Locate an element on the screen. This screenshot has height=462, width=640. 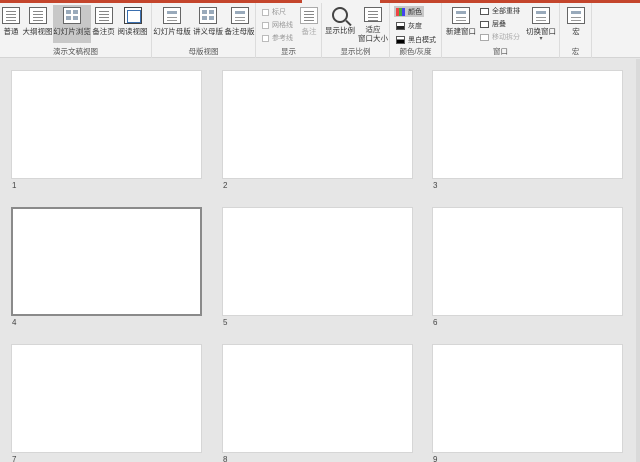
chevron-down-icon: ▾ is located at coordinates (541, 39).